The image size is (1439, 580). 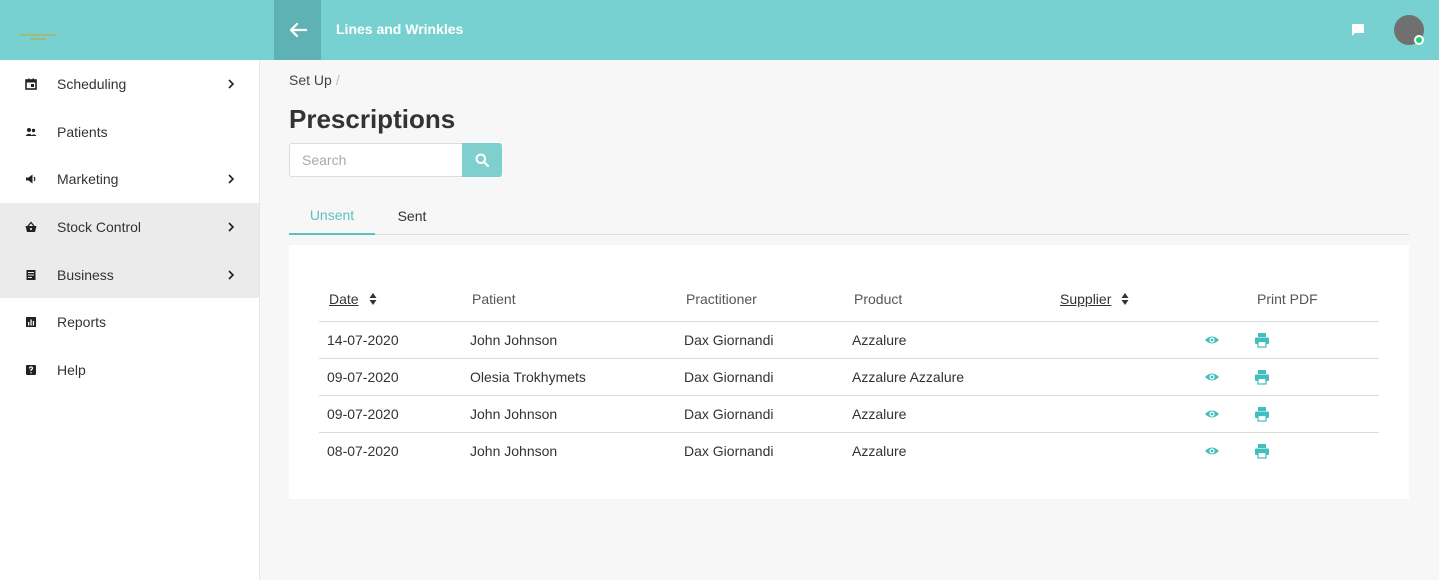 What do you see at coordinates (721, 299) in the screenshot?
I see `column-header-practitioner: Practitioner` at bounding box center [721, 299].